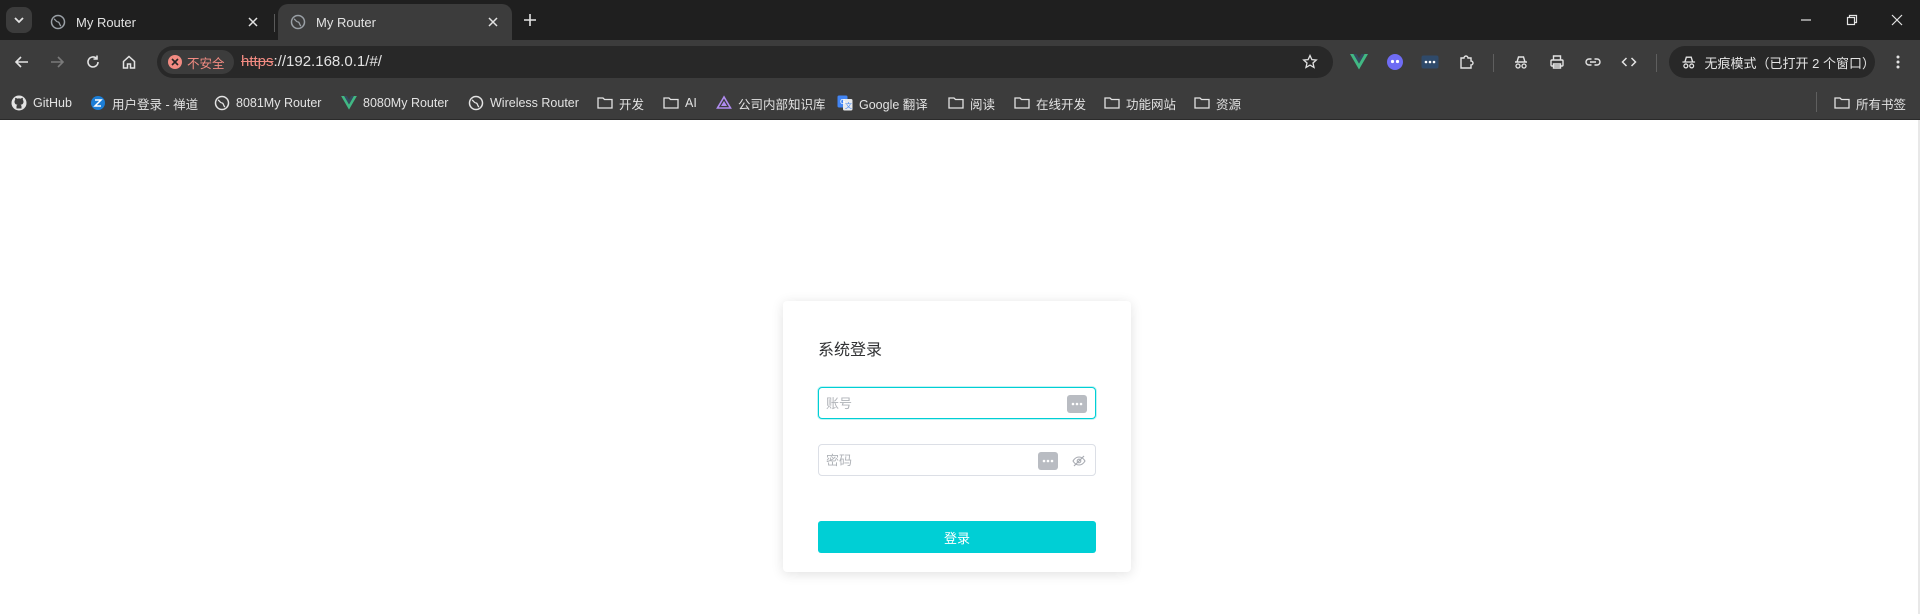 The image size is (1920, 614). What do you see at coordinates (206, 63) in the screenshot?
I see `security-label: 不安全` at bounding box center [206, 63].